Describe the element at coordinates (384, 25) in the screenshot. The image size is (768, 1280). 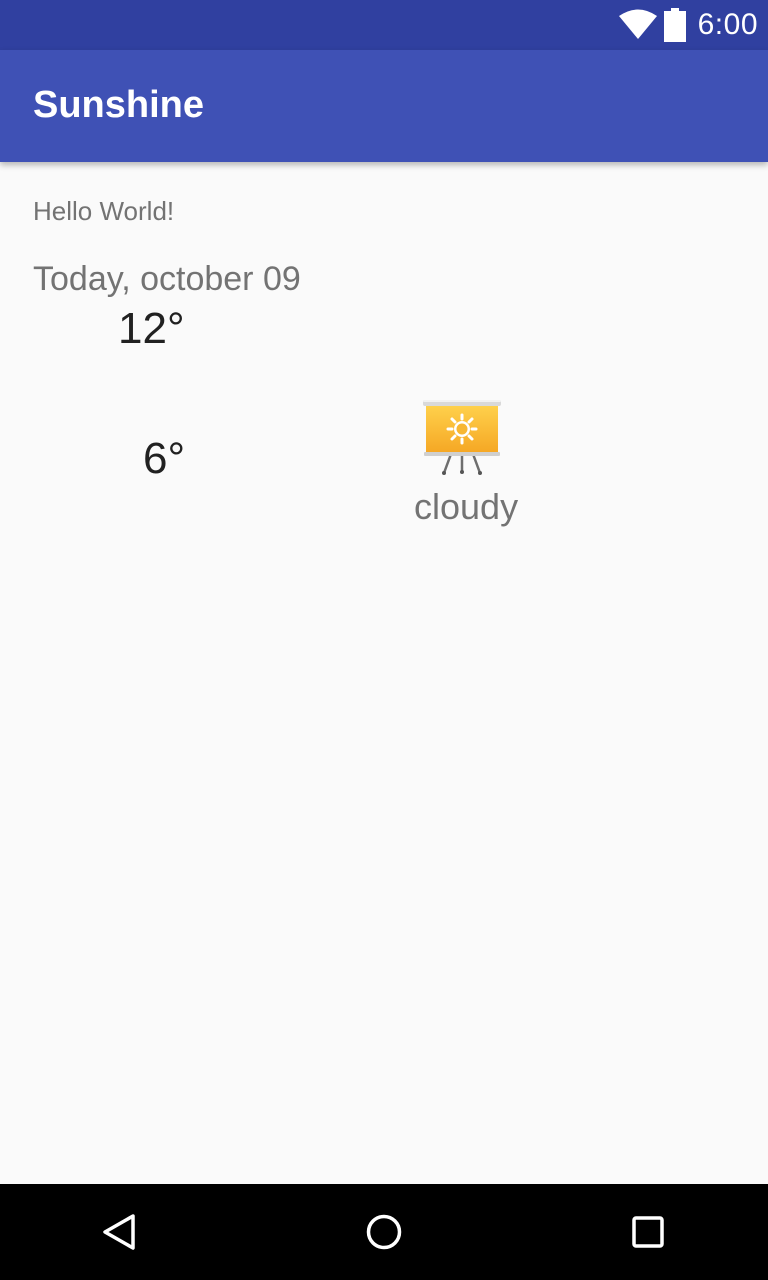
I see `status-bar: 6:00` at that location.